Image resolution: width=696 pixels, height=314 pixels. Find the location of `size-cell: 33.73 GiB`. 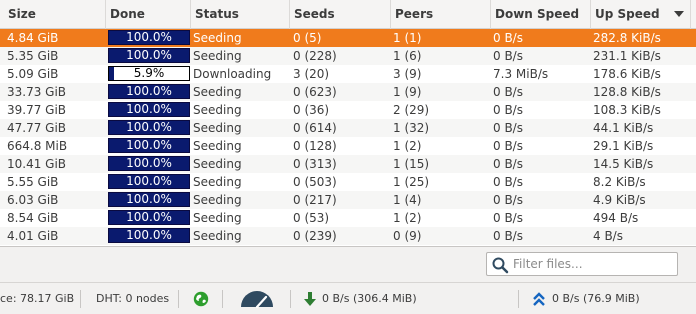

size-cell: 33.73 GiB is located at coordinates (37, 92).